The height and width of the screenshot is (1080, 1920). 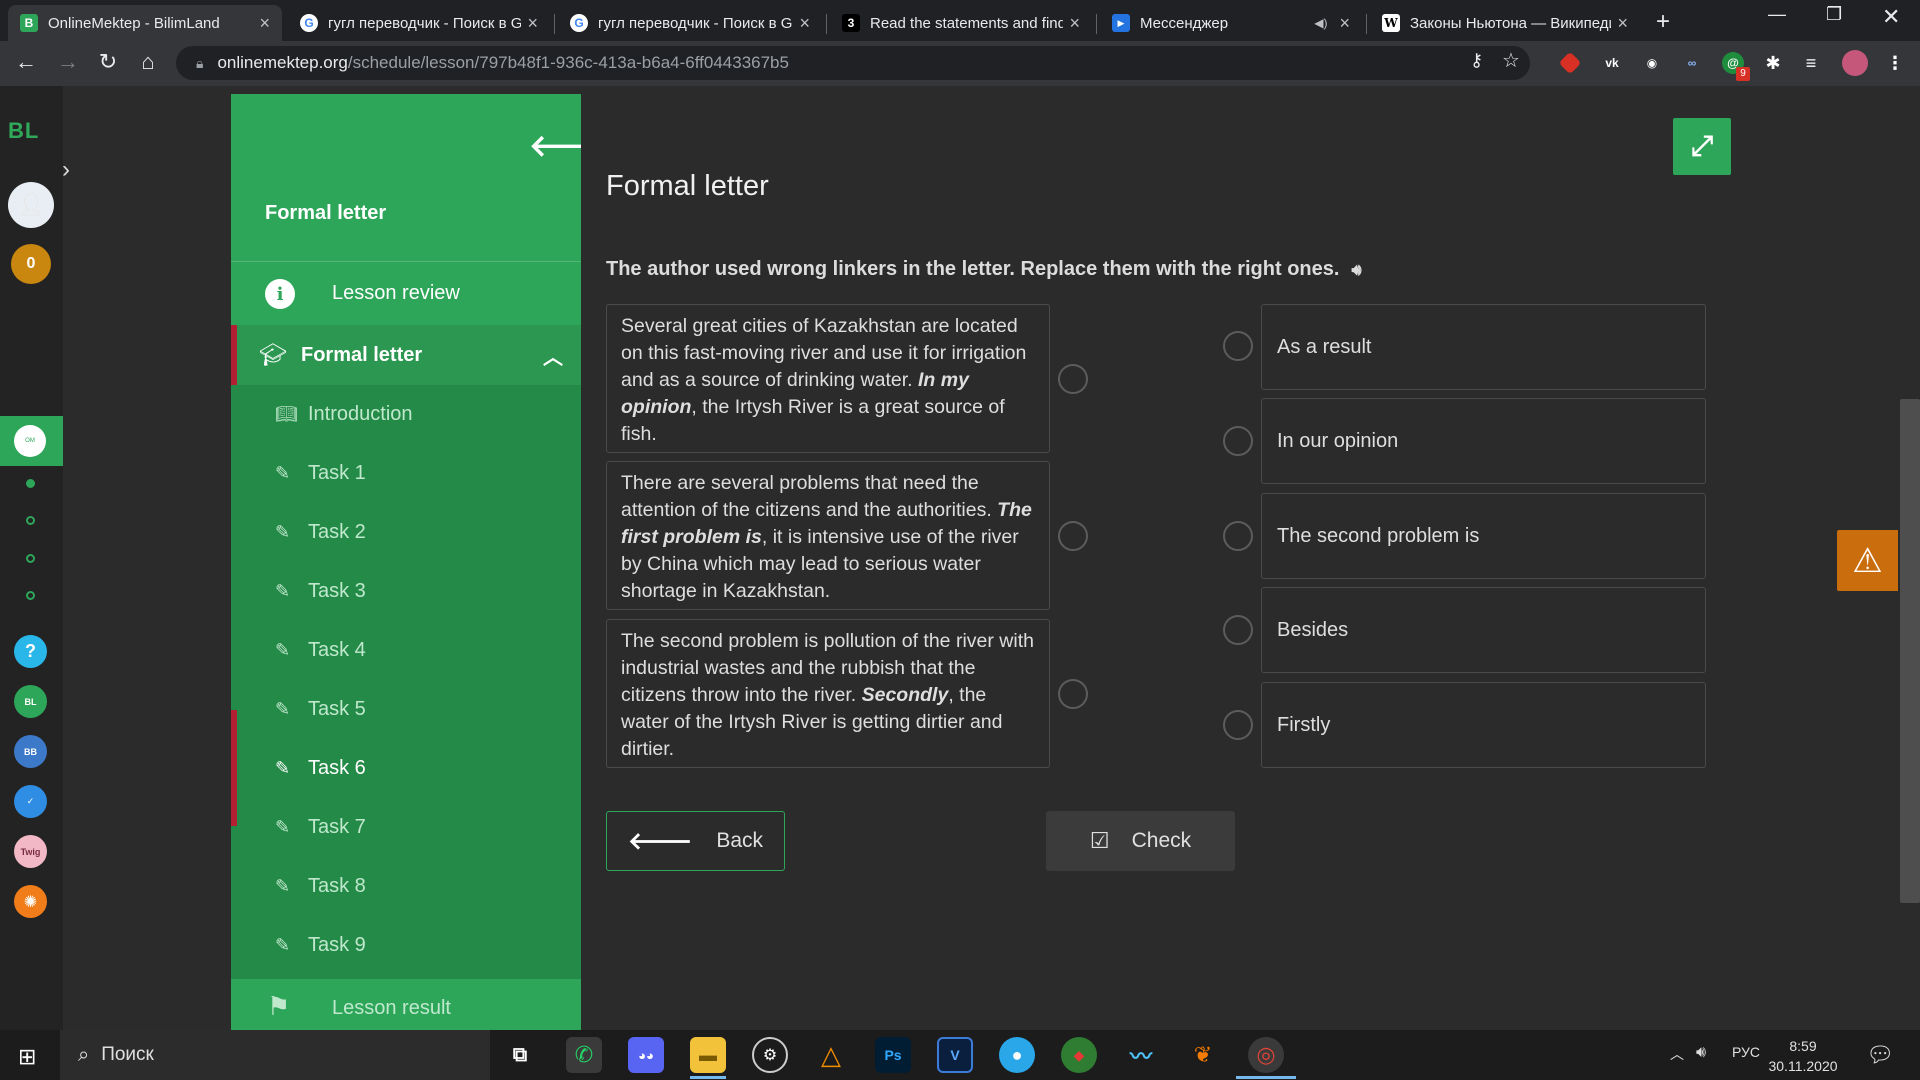 What do you see at coordinates (1891, 17) in the screenshot?
I see `close-window-icon: ✕` at bounding box center [1891, 17].